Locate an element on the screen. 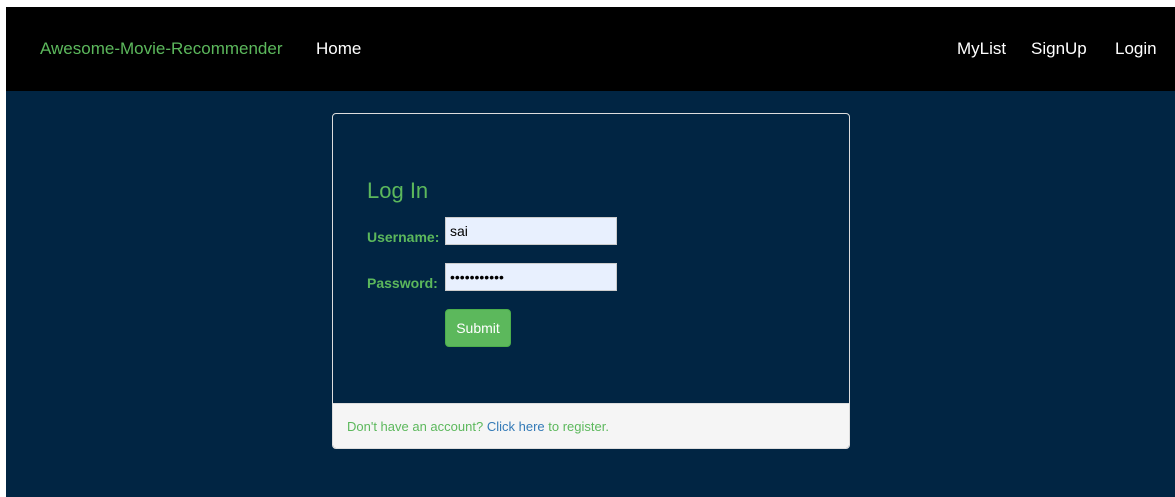 This screenshot has width=1175, height=497. submit-button: Submit is located at coordinates (478, 328).